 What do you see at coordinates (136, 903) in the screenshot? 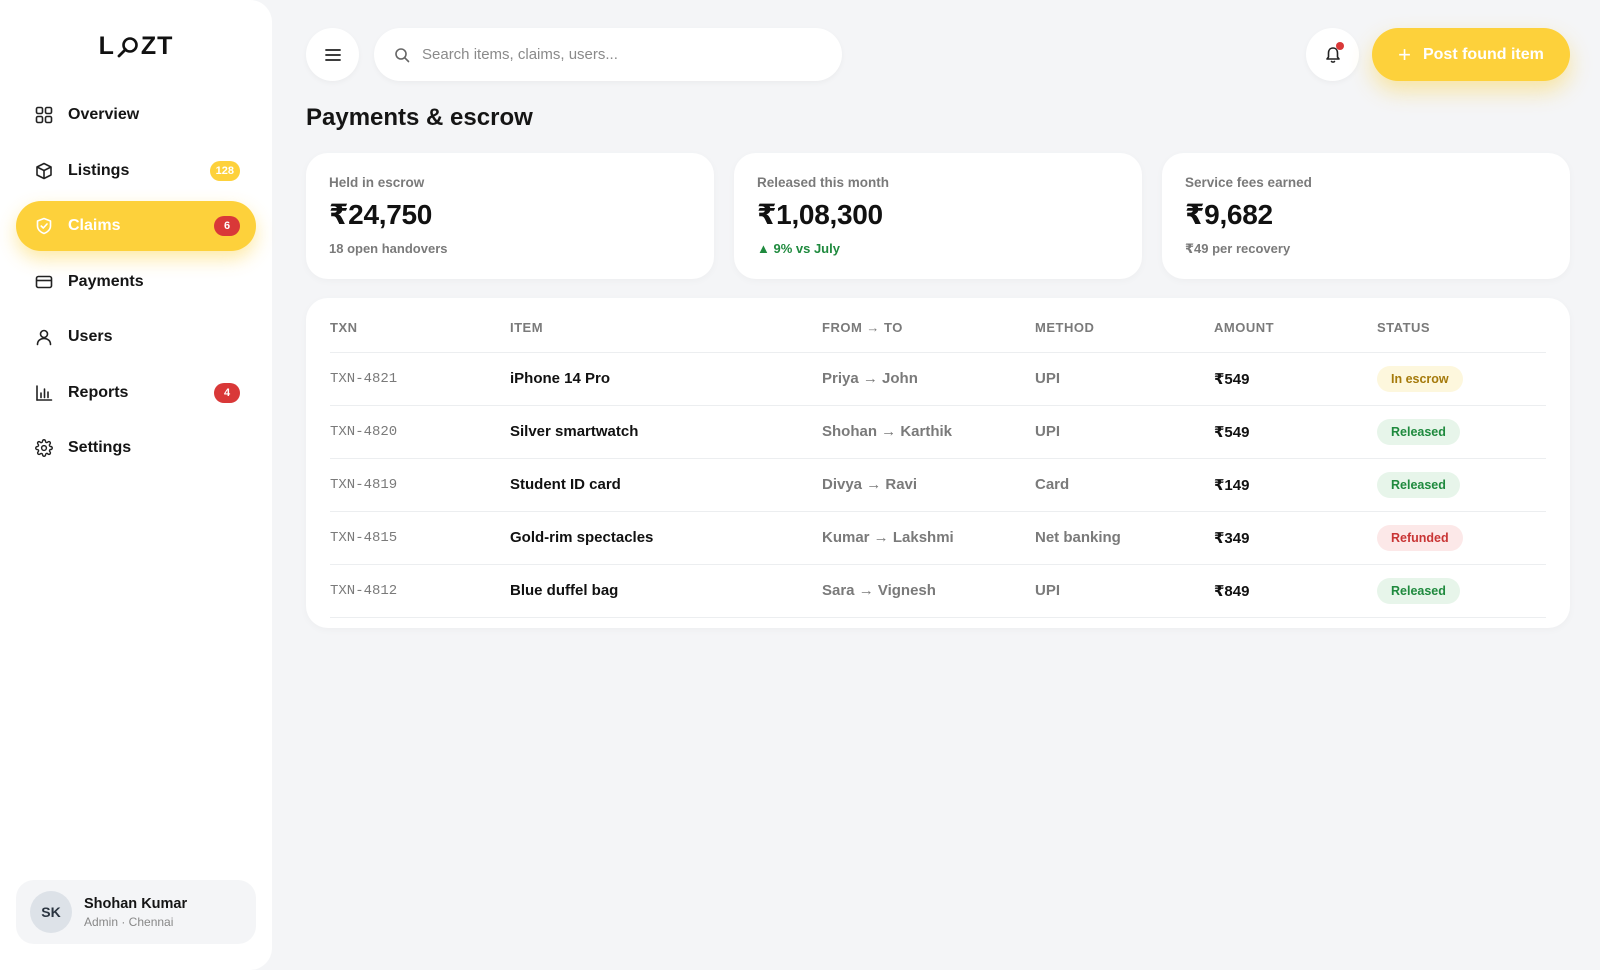
I see `user-name: Shohan Kumar` at bounding box center [136, 903].